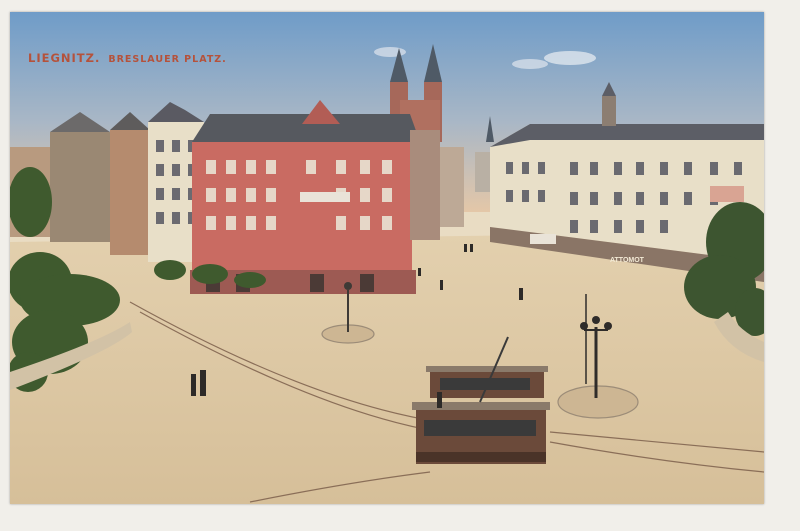  I want to click on shop-sign: ATTOMOT, so click(627, 260).